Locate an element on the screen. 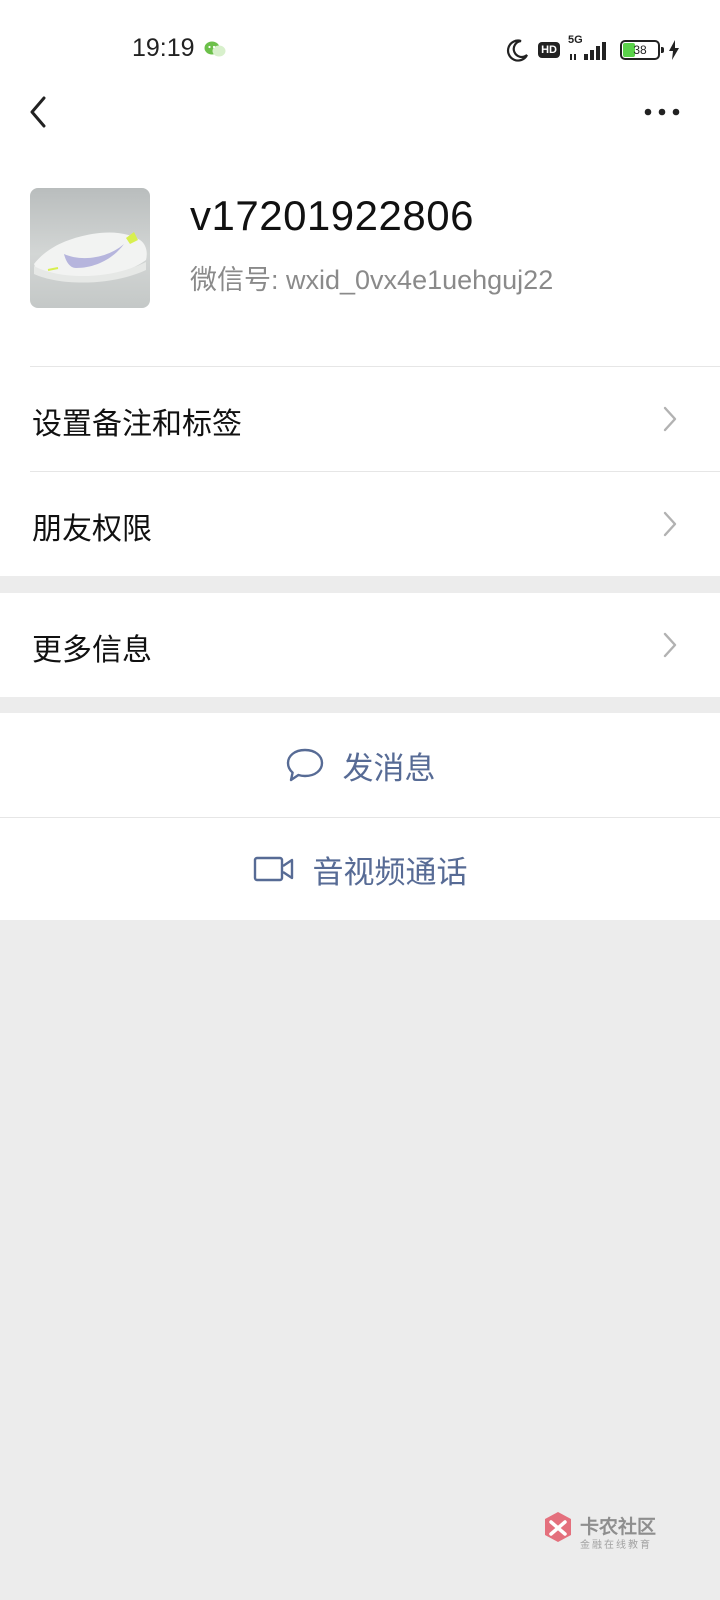  contact-wechat-id: 微信号: wxid_0vx4e1uehguj22 is located at coordinates (372, 280).